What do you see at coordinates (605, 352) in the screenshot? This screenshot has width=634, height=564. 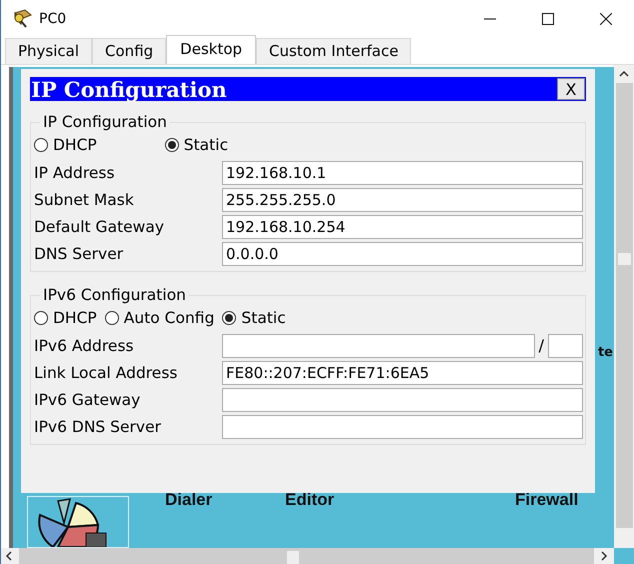 I see `app-label: te` at bounding box center [605, 352].